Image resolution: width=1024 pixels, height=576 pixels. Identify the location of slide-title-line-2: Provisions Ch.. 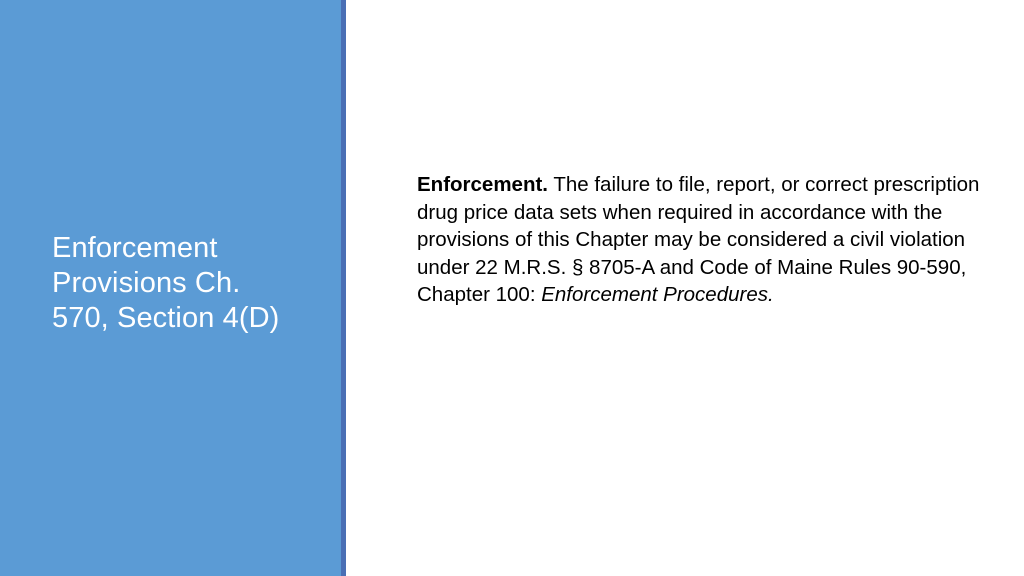
(146, 283).